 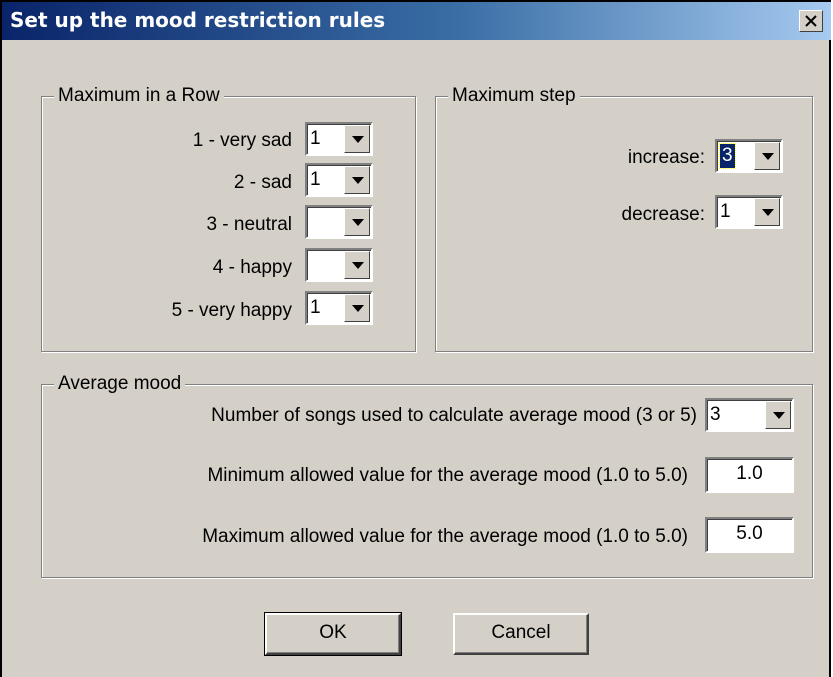 What do you see at coordinates (315, 307) in the screenshot?
I see `very-happy-value: 1` at bounding box center [315, 307].